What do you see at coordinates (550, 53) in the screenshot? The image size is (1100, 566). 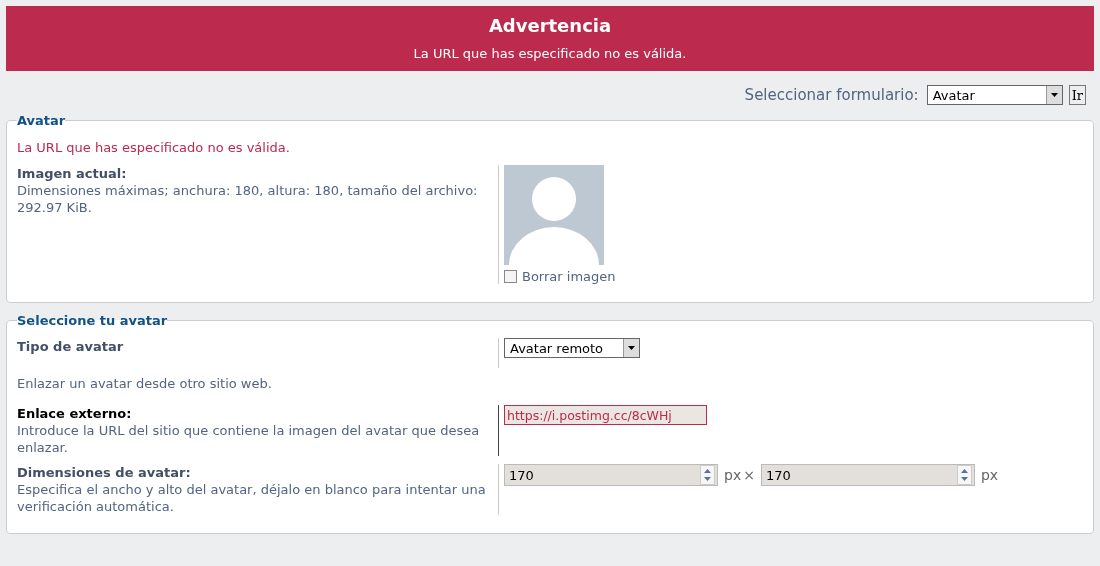 I see `banner-message: La URL que has especificado no es válida.` at bounding box center [550, 53].